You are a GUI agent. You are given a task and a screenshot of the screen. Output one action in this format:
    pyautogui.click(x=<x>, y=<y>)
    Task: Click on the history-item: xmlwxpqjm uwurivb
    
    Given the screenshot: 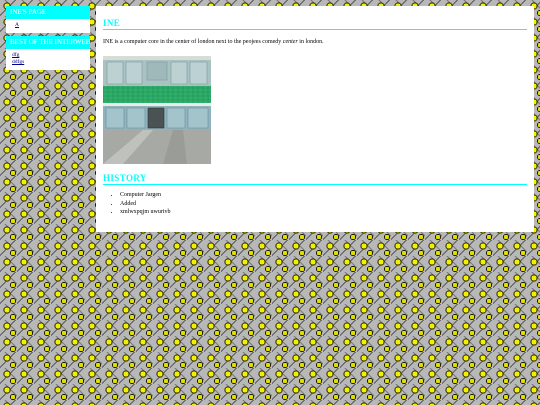 What is the action you would take?
    pyautogui.click(x=323, y=212)
    